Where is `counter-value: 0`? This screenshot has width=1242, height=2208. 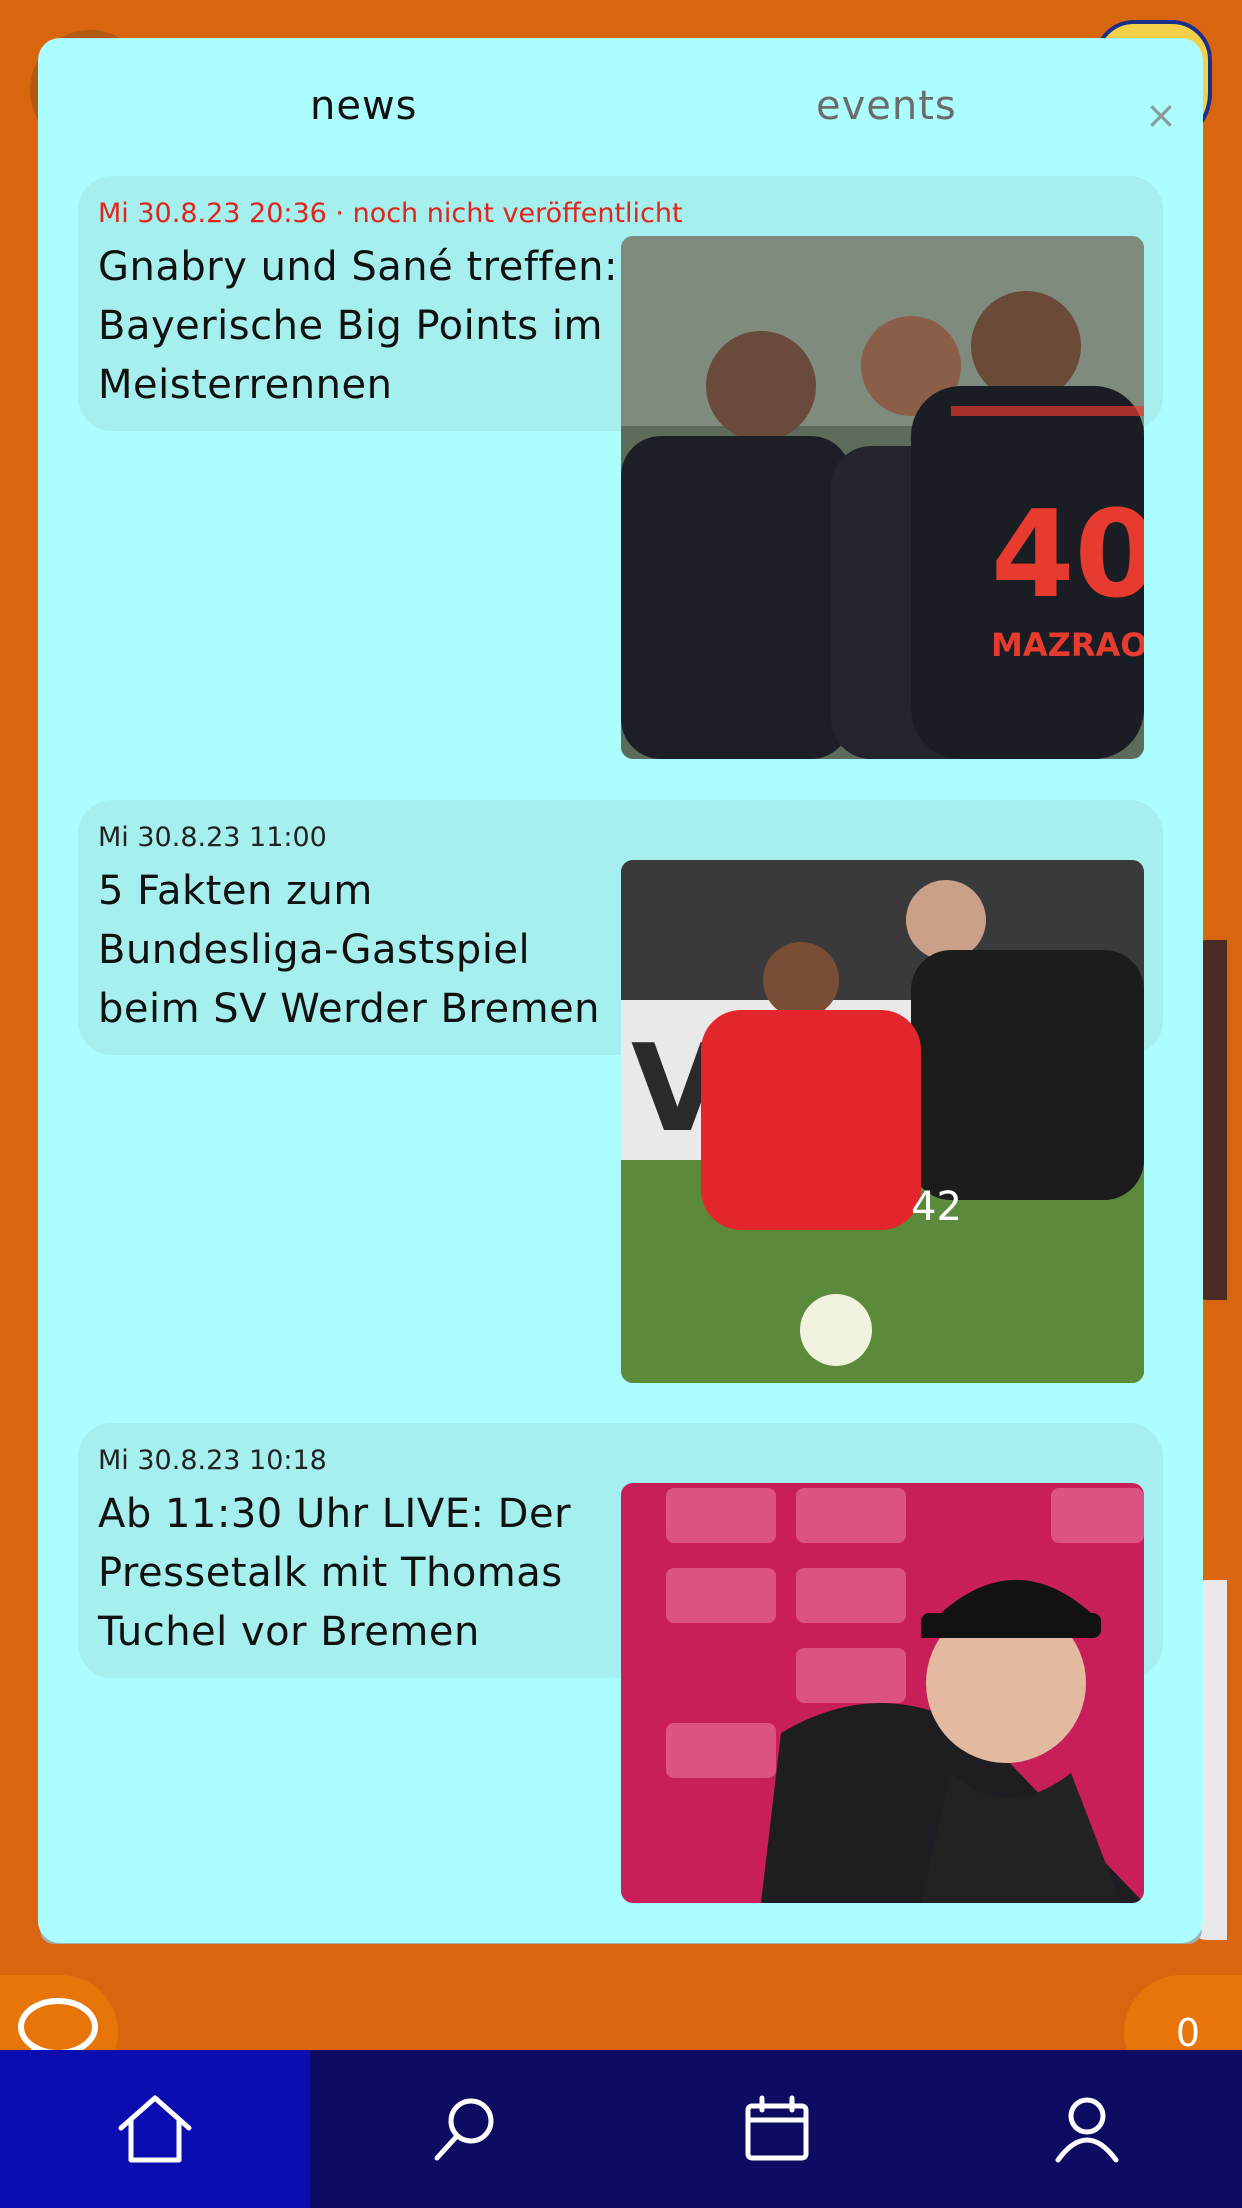 counter-value: 0 is located at coordinates (1188, 2032).